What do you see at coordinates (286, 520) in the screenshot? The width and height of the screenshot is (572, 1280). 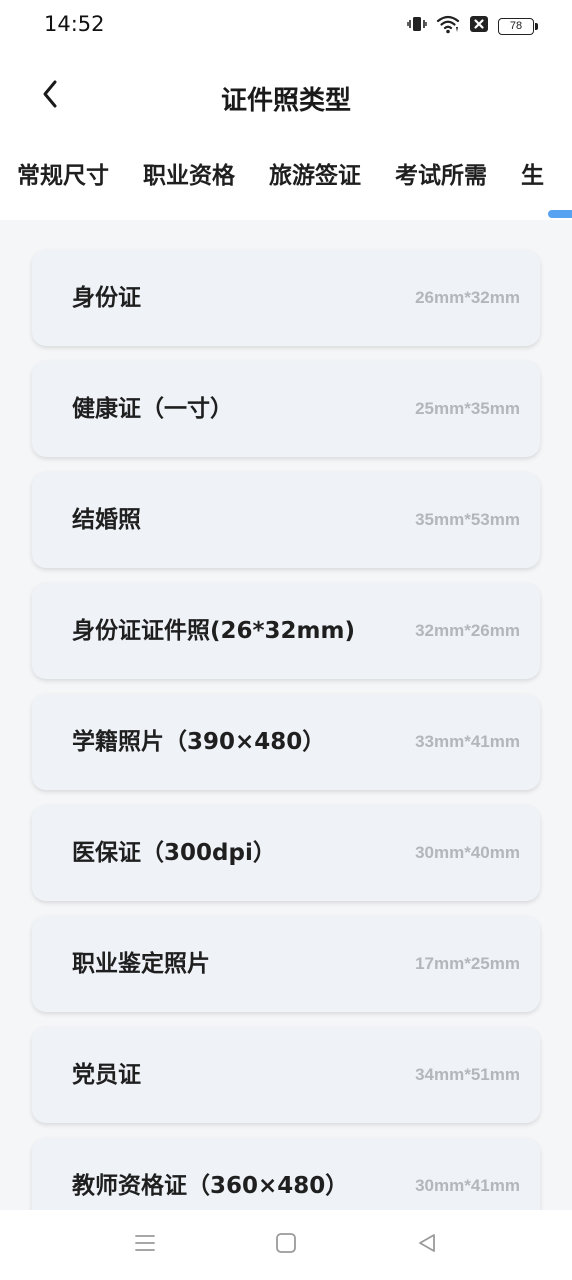 I see `photo-type-item: 结婚照 35mm*53mm` at bounding box center [286, 520].